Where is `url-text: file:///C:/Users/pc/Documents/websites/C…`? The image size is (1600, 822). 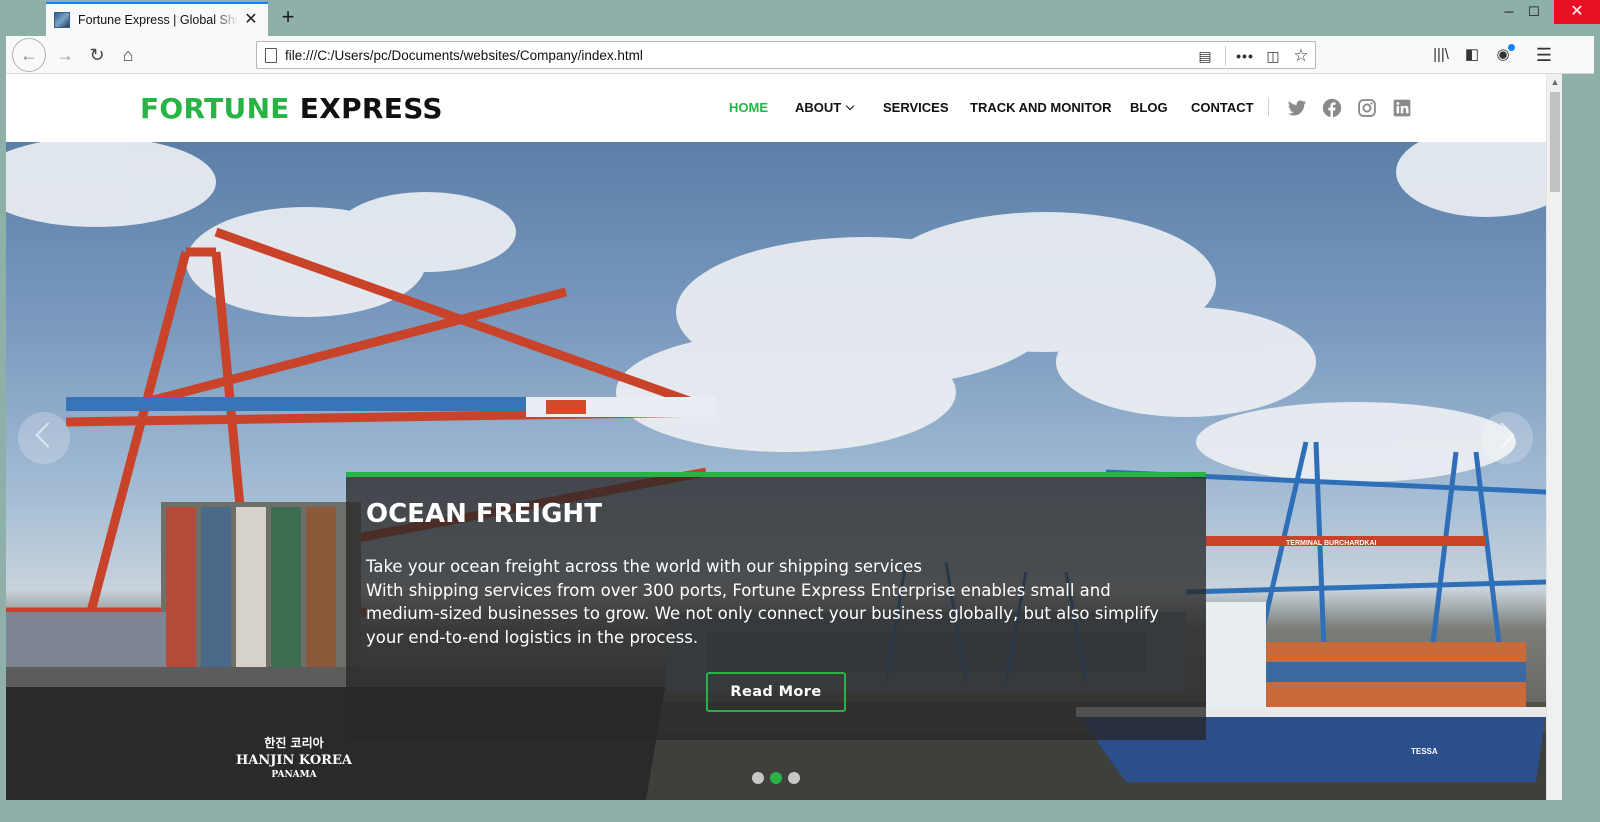
url-text: file:///C:/Users/pc/Documents/websites/C… is located at coordinates (464, 55).